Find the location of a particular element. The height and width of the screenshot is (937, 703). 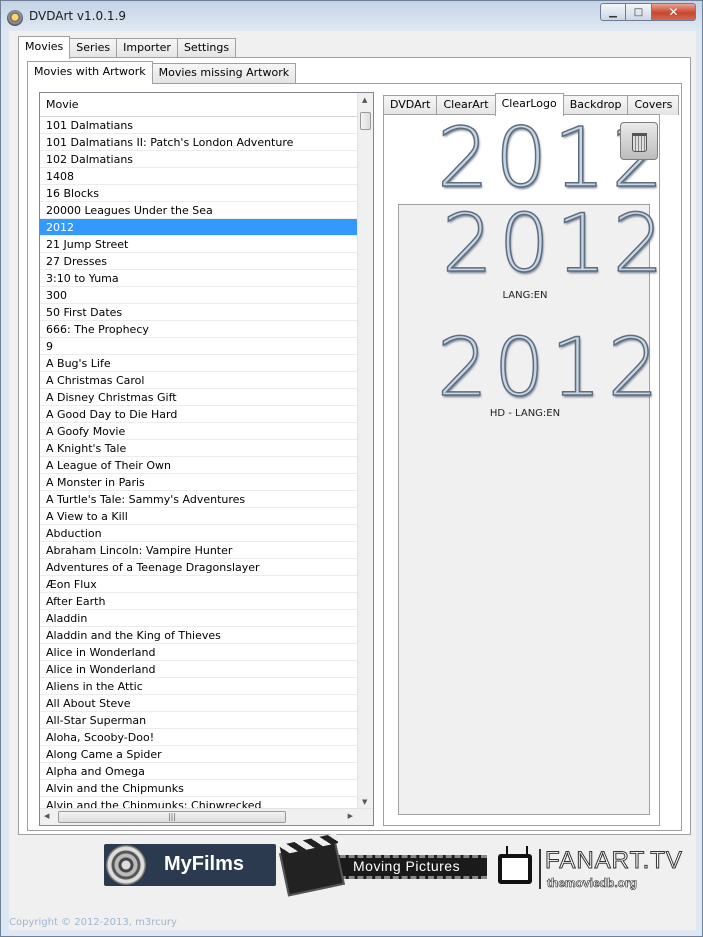

scroll-up-icon: ▲ is located at coordinates (364, 100).